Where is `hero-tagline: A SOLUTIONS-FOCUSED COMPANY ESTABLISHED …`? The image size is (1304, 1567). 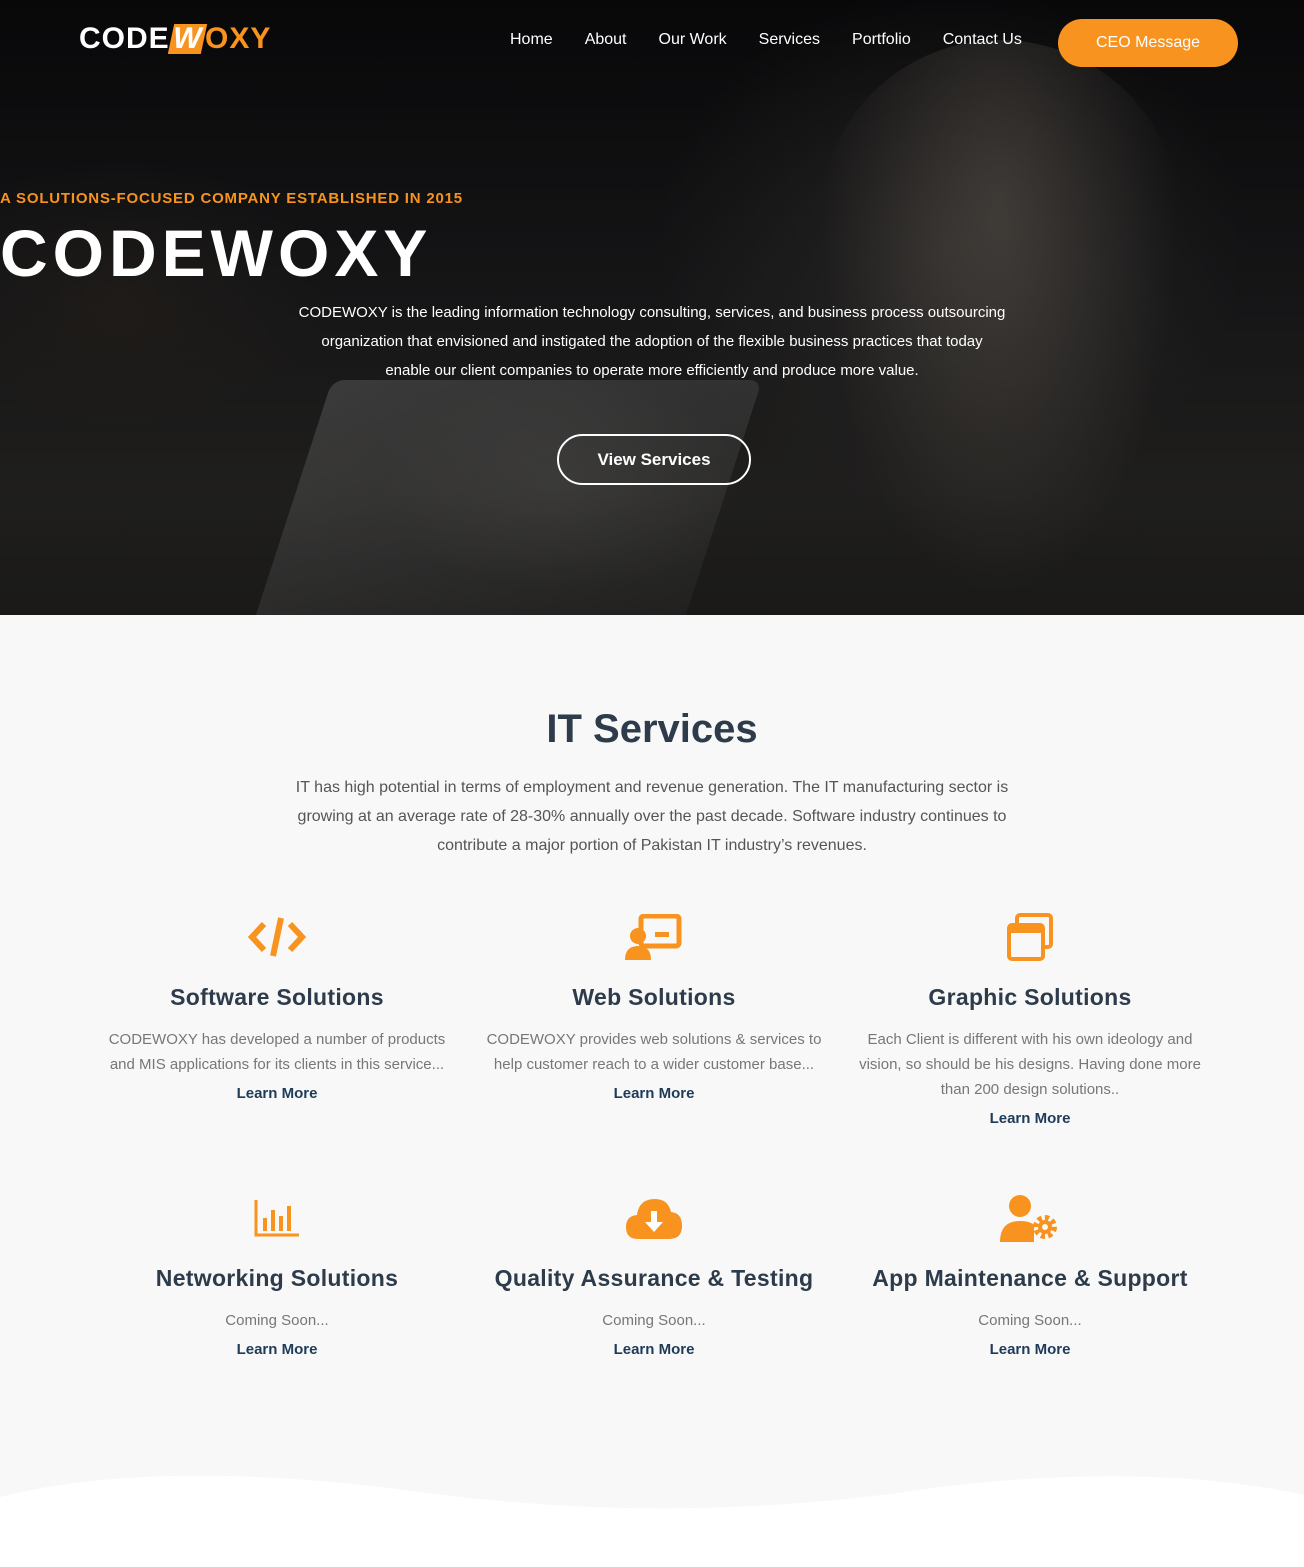
hero-tagline: A SOLUTIONS-FOCUSED COMPANY ESTABLISHED … is located at coordinates (231, 198).